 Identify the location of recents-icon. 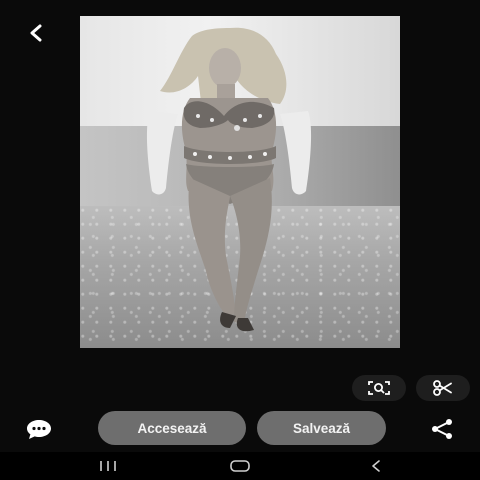
(108, 466).